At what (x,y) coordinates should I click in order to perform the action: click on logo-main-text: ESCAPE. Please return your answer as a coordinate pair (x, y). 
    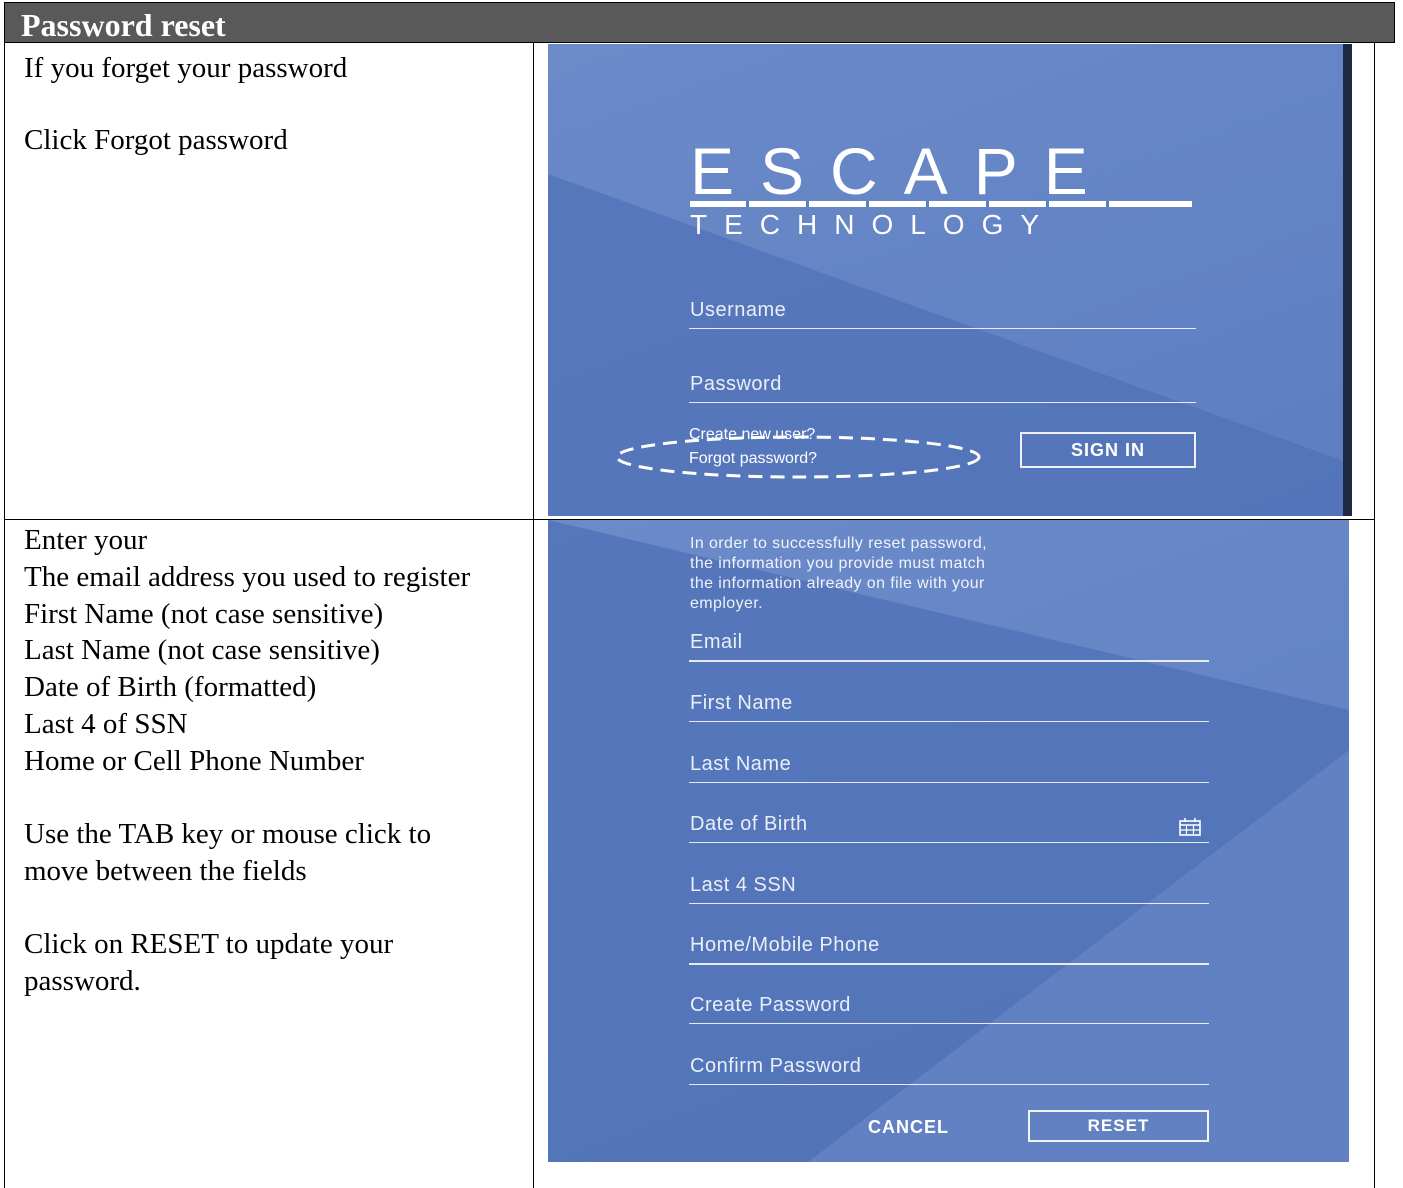
    Looking at the image, I should click on (902, 172).